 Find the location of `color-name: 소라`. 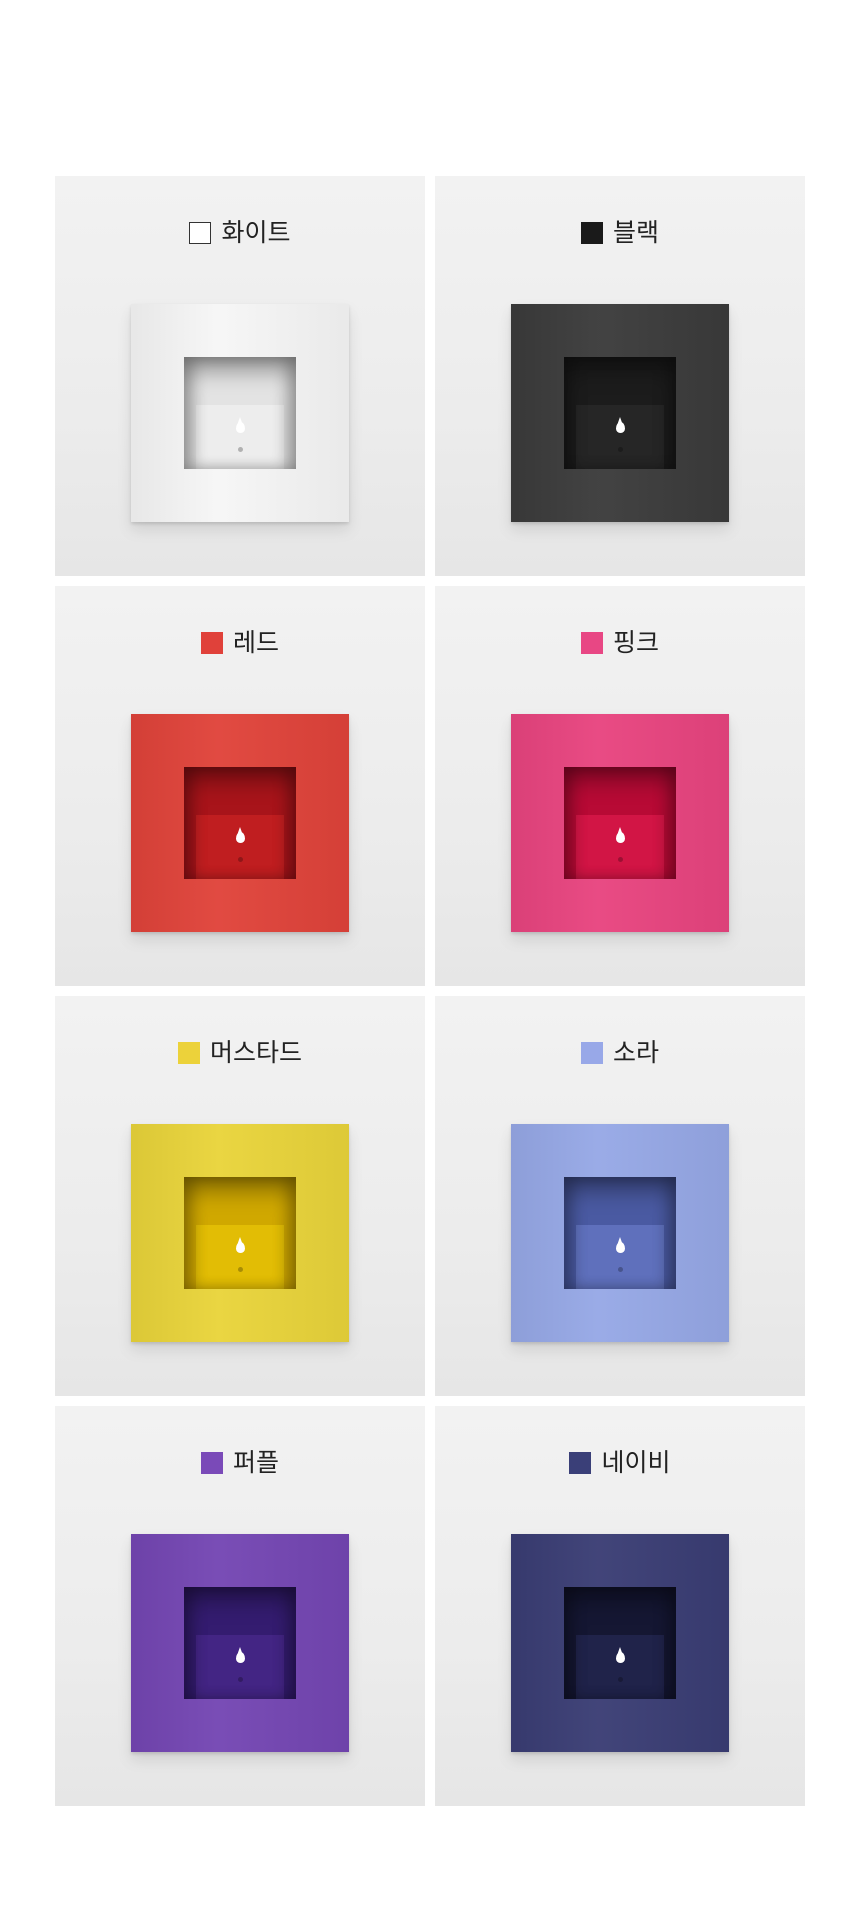

color-name: 소라 is located at coordinates (635, 1052).